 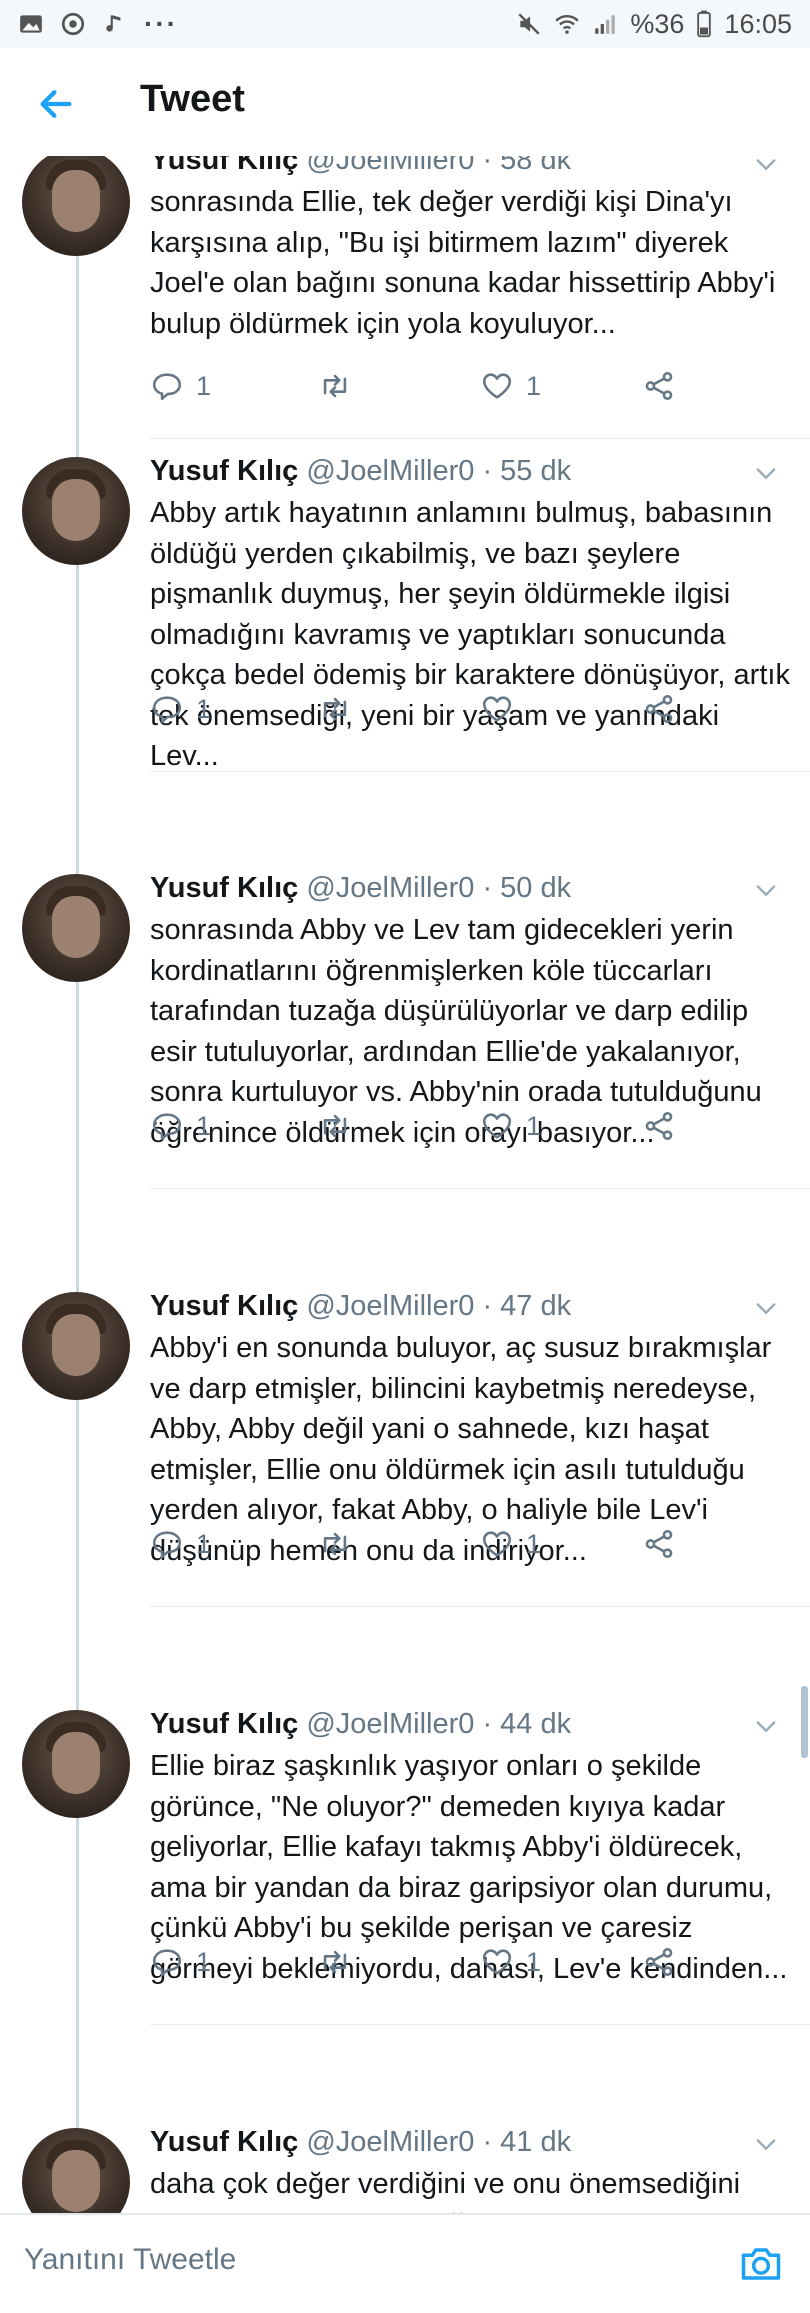 What do you see at coordinates (804, 1722) in the screenshot?
I see `scrollbar-thumb` at bounding box center [804, 1722].